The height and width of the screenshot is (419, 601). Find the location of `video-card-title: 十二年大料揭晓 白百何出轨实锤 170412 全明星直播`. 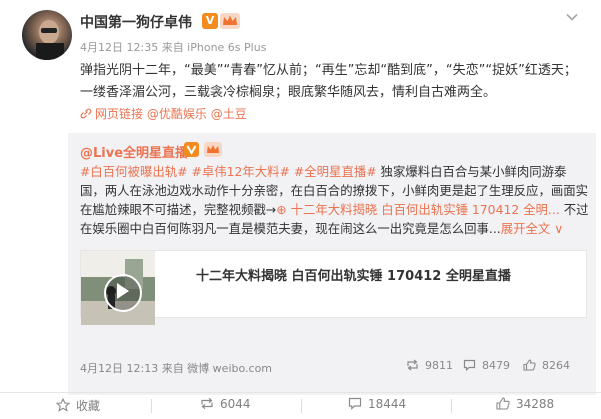

video-card-title: 十二年大料揭晓 白百何出轨实锤 170412 全明星直播 is located at coordinates (353, 274).